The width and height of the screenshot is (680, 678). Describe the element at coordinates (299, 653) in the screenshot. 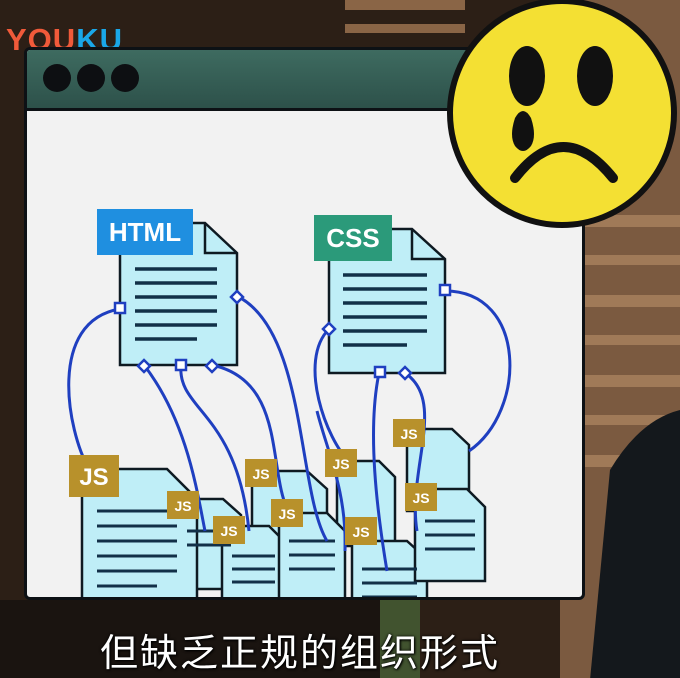

I see `video-subtitle: 但缺乏正规的组织形式` at that location.